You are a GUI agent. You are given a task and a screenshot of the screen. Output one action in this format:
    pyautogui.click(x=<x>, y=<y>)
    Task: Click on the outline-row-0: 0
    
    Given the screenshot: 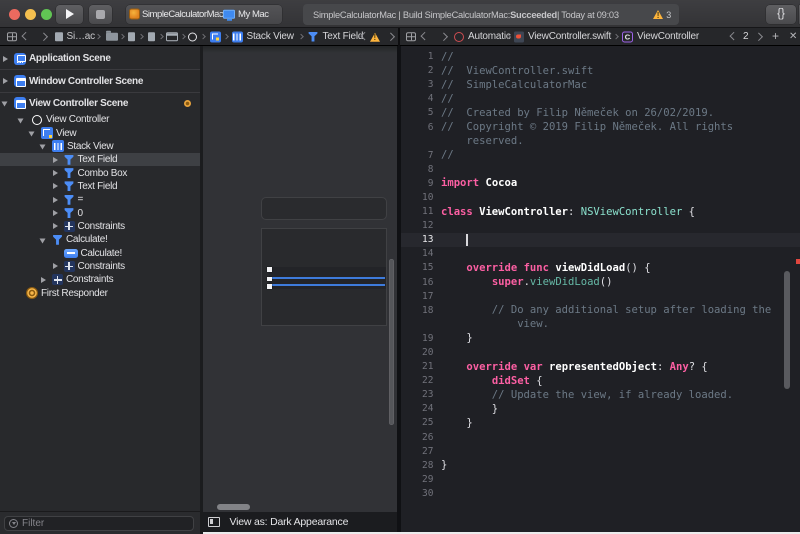 What is the action you would take?
    pyautogui.click(x=100, y=212)
    